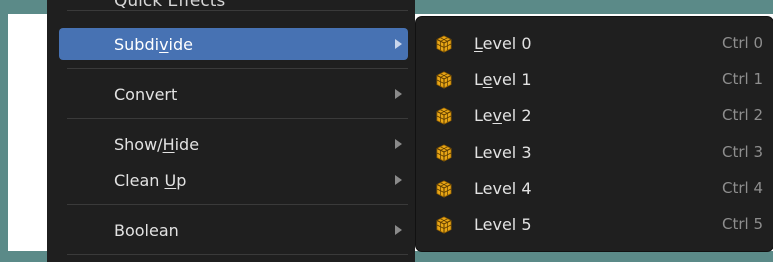 The image size is (773, 262). Describe the element at coordinates (503, 43) in the screenshot. I see `submenu-item-label: Level 0` at that location.